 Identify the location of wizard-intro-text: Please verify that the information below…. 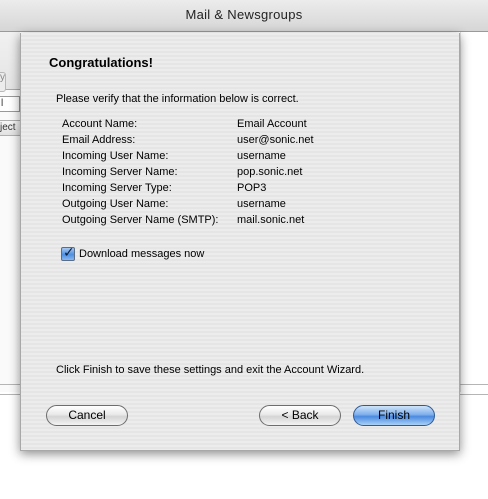
(177, 99).